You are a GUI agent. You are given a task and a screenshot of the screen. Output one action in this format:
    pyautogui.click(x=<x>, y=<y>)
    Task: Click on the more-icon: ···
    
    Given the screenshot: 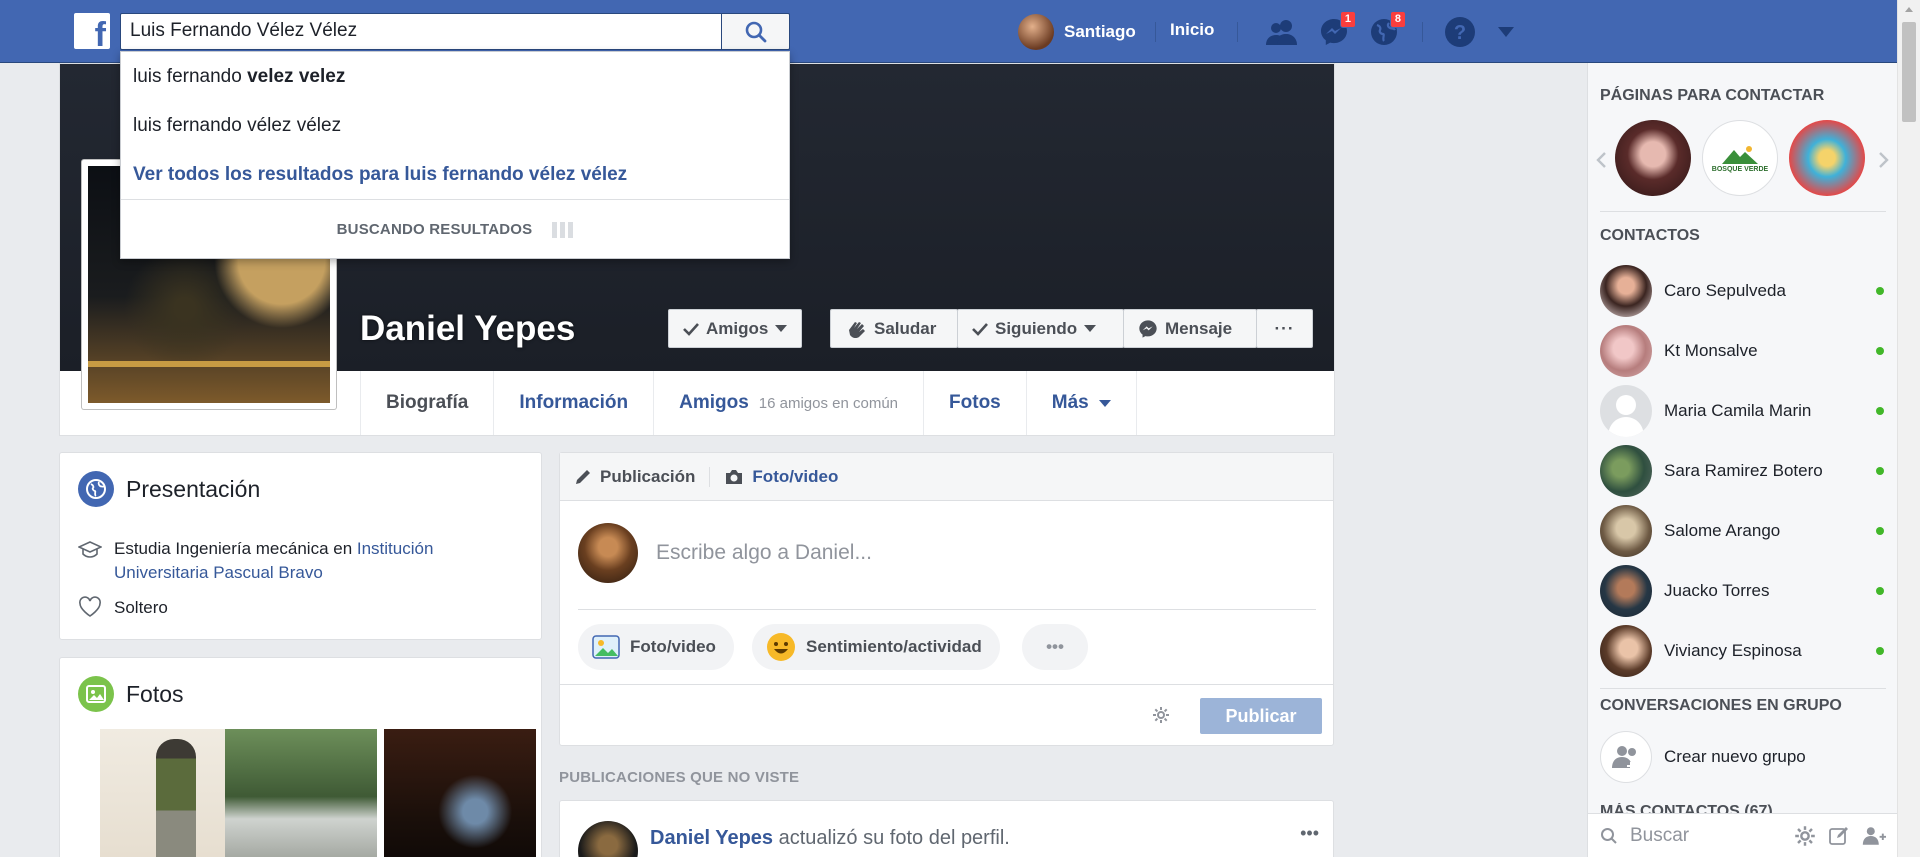 What is the action you would take?
    pyautogui.click(x=1284, y=328)
    